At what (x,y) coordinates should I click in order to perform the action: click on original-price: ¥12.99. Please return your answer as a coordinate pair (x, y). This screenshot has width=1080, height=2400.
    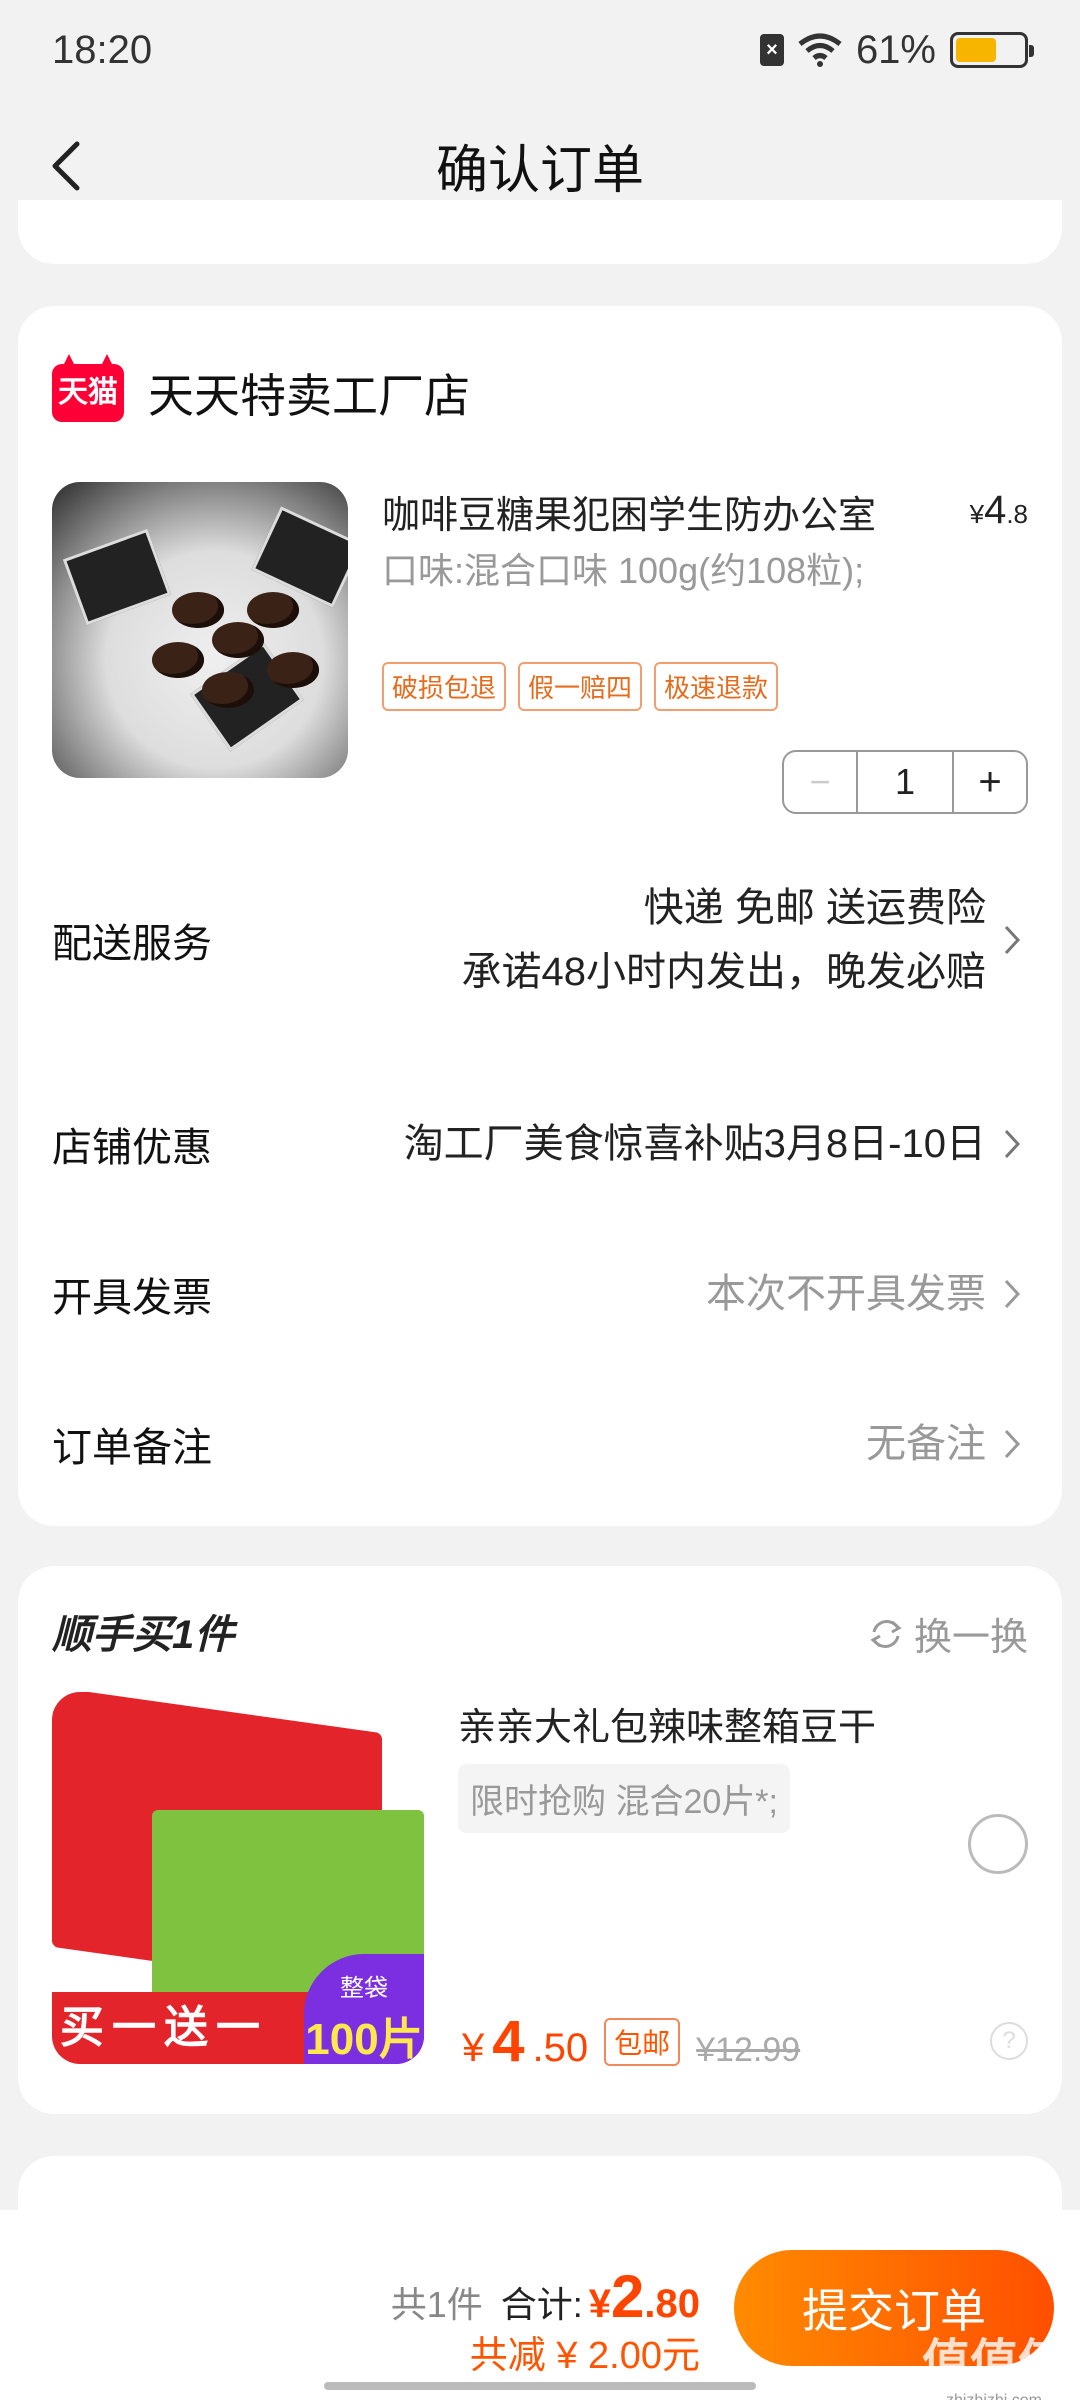
    Looking at the image, I should click on (748, 2050).